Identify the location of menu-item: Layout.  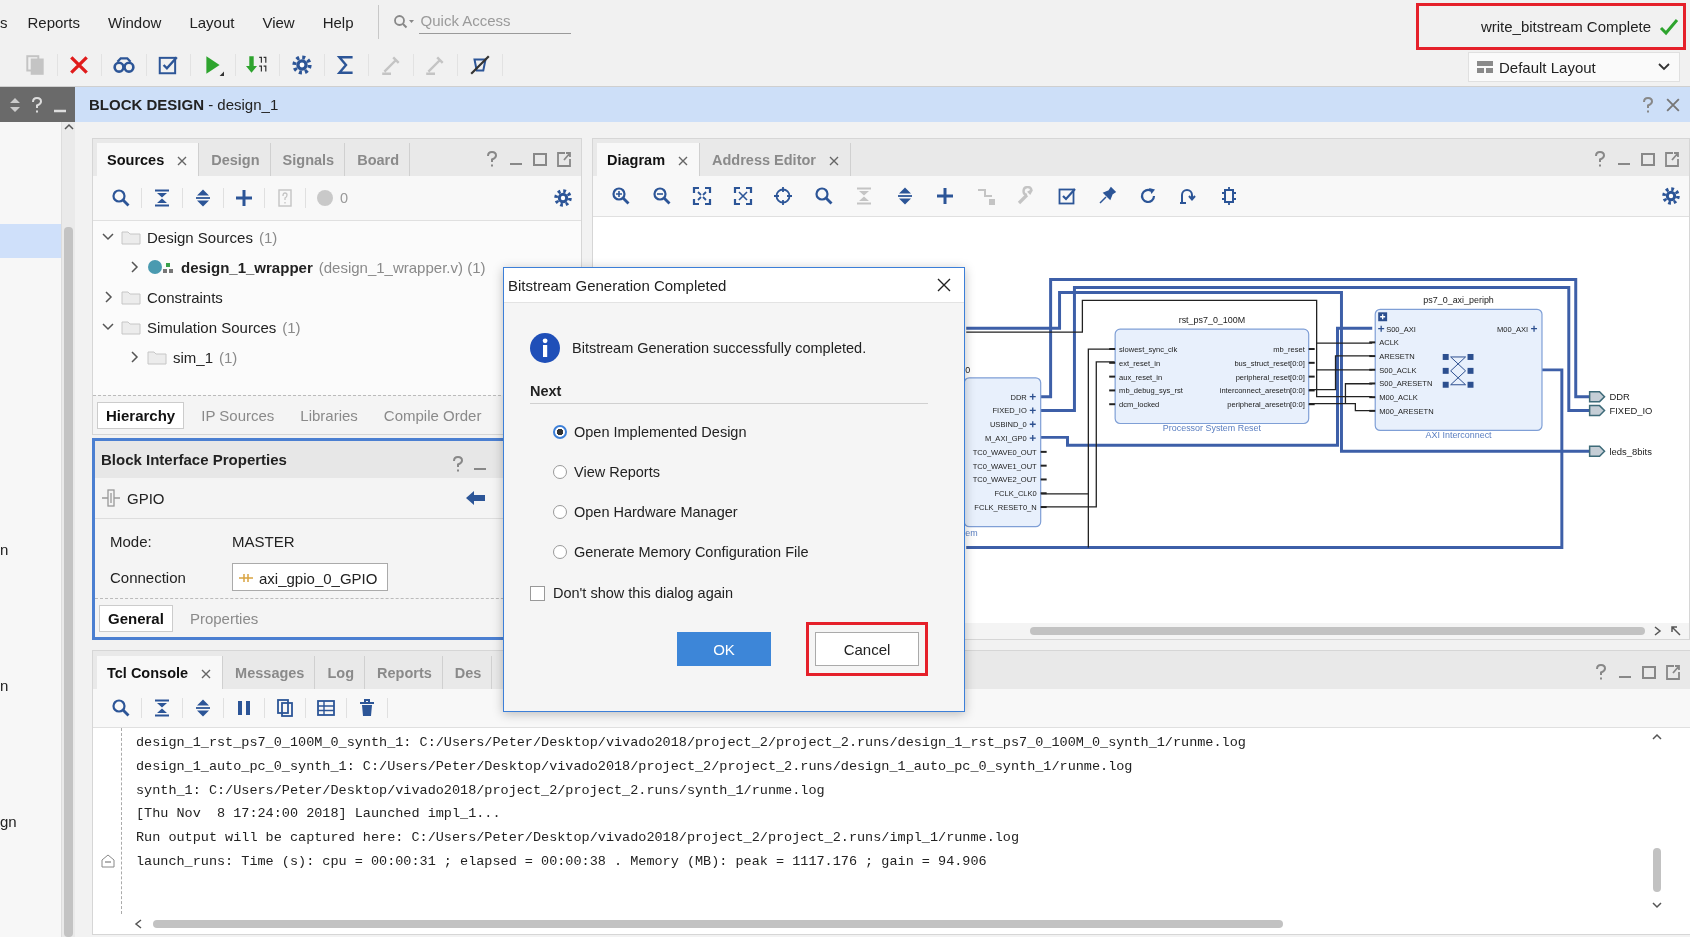
(212, 22).